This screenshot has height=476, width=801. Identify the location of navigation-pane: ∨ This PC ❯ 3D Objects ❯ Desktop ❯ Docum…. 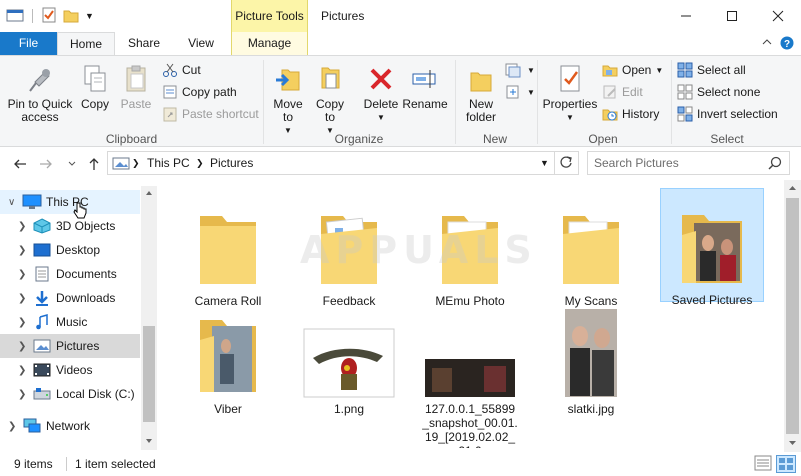
(77, 318).